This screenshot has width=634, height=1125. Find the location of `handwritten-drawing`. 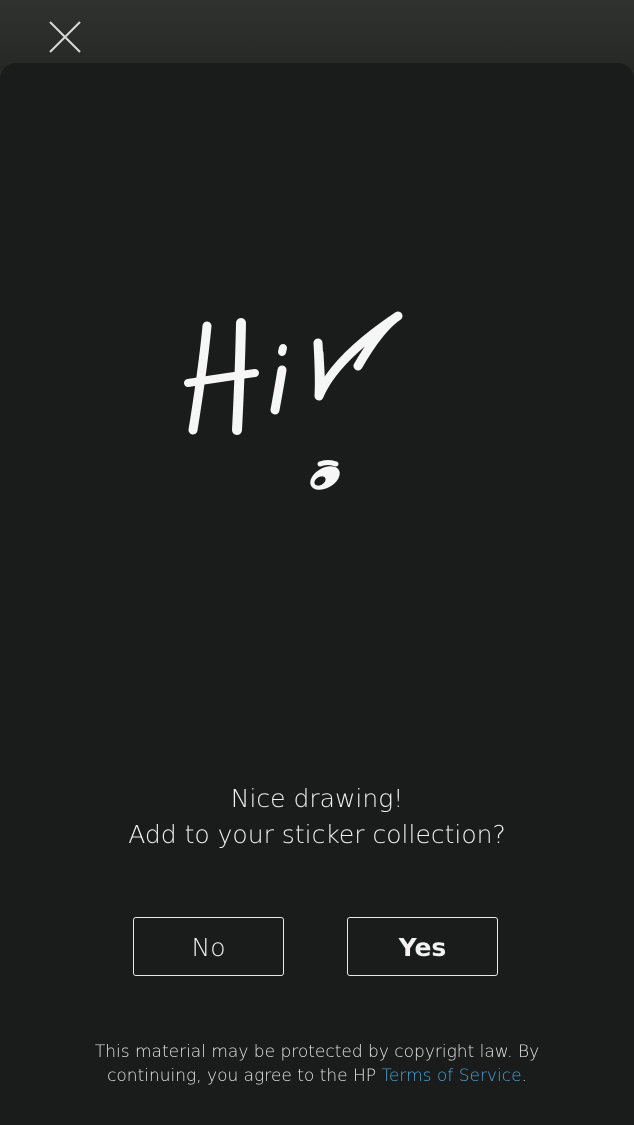

handwritten-drawing is located at coordinates (293, 400).